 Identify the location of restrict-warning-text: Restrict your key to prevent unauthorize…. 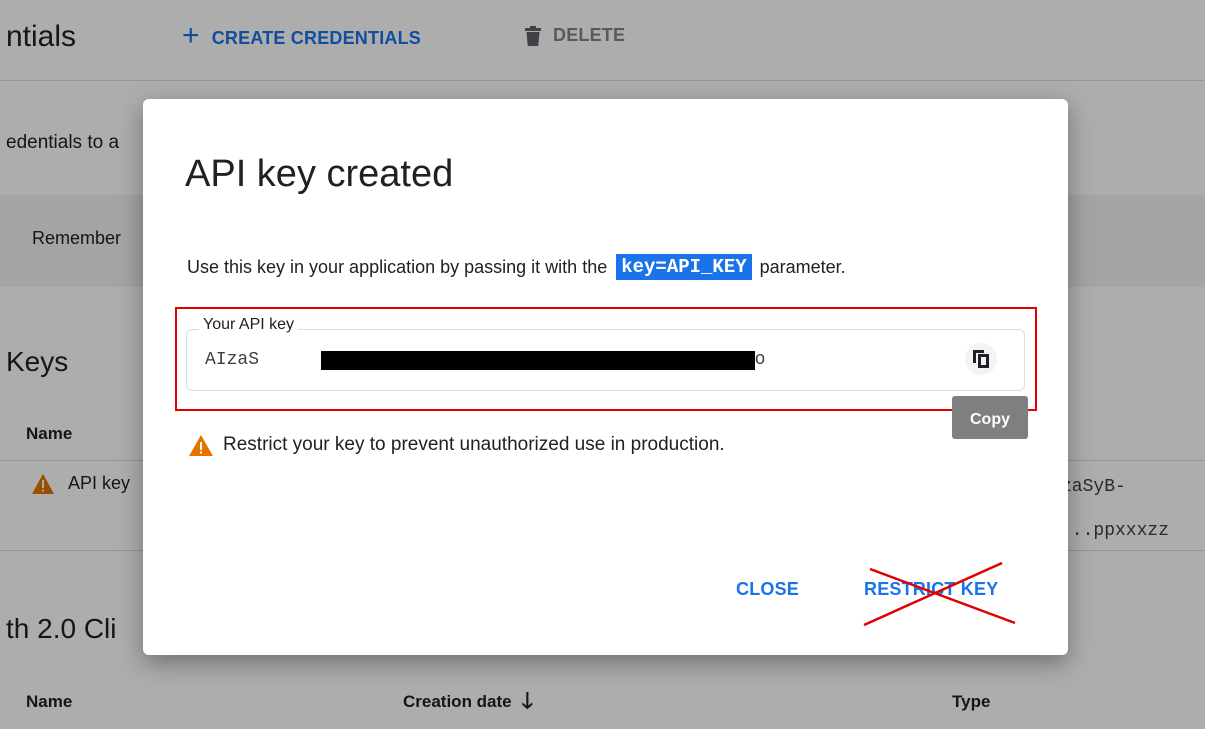
(474, 444).